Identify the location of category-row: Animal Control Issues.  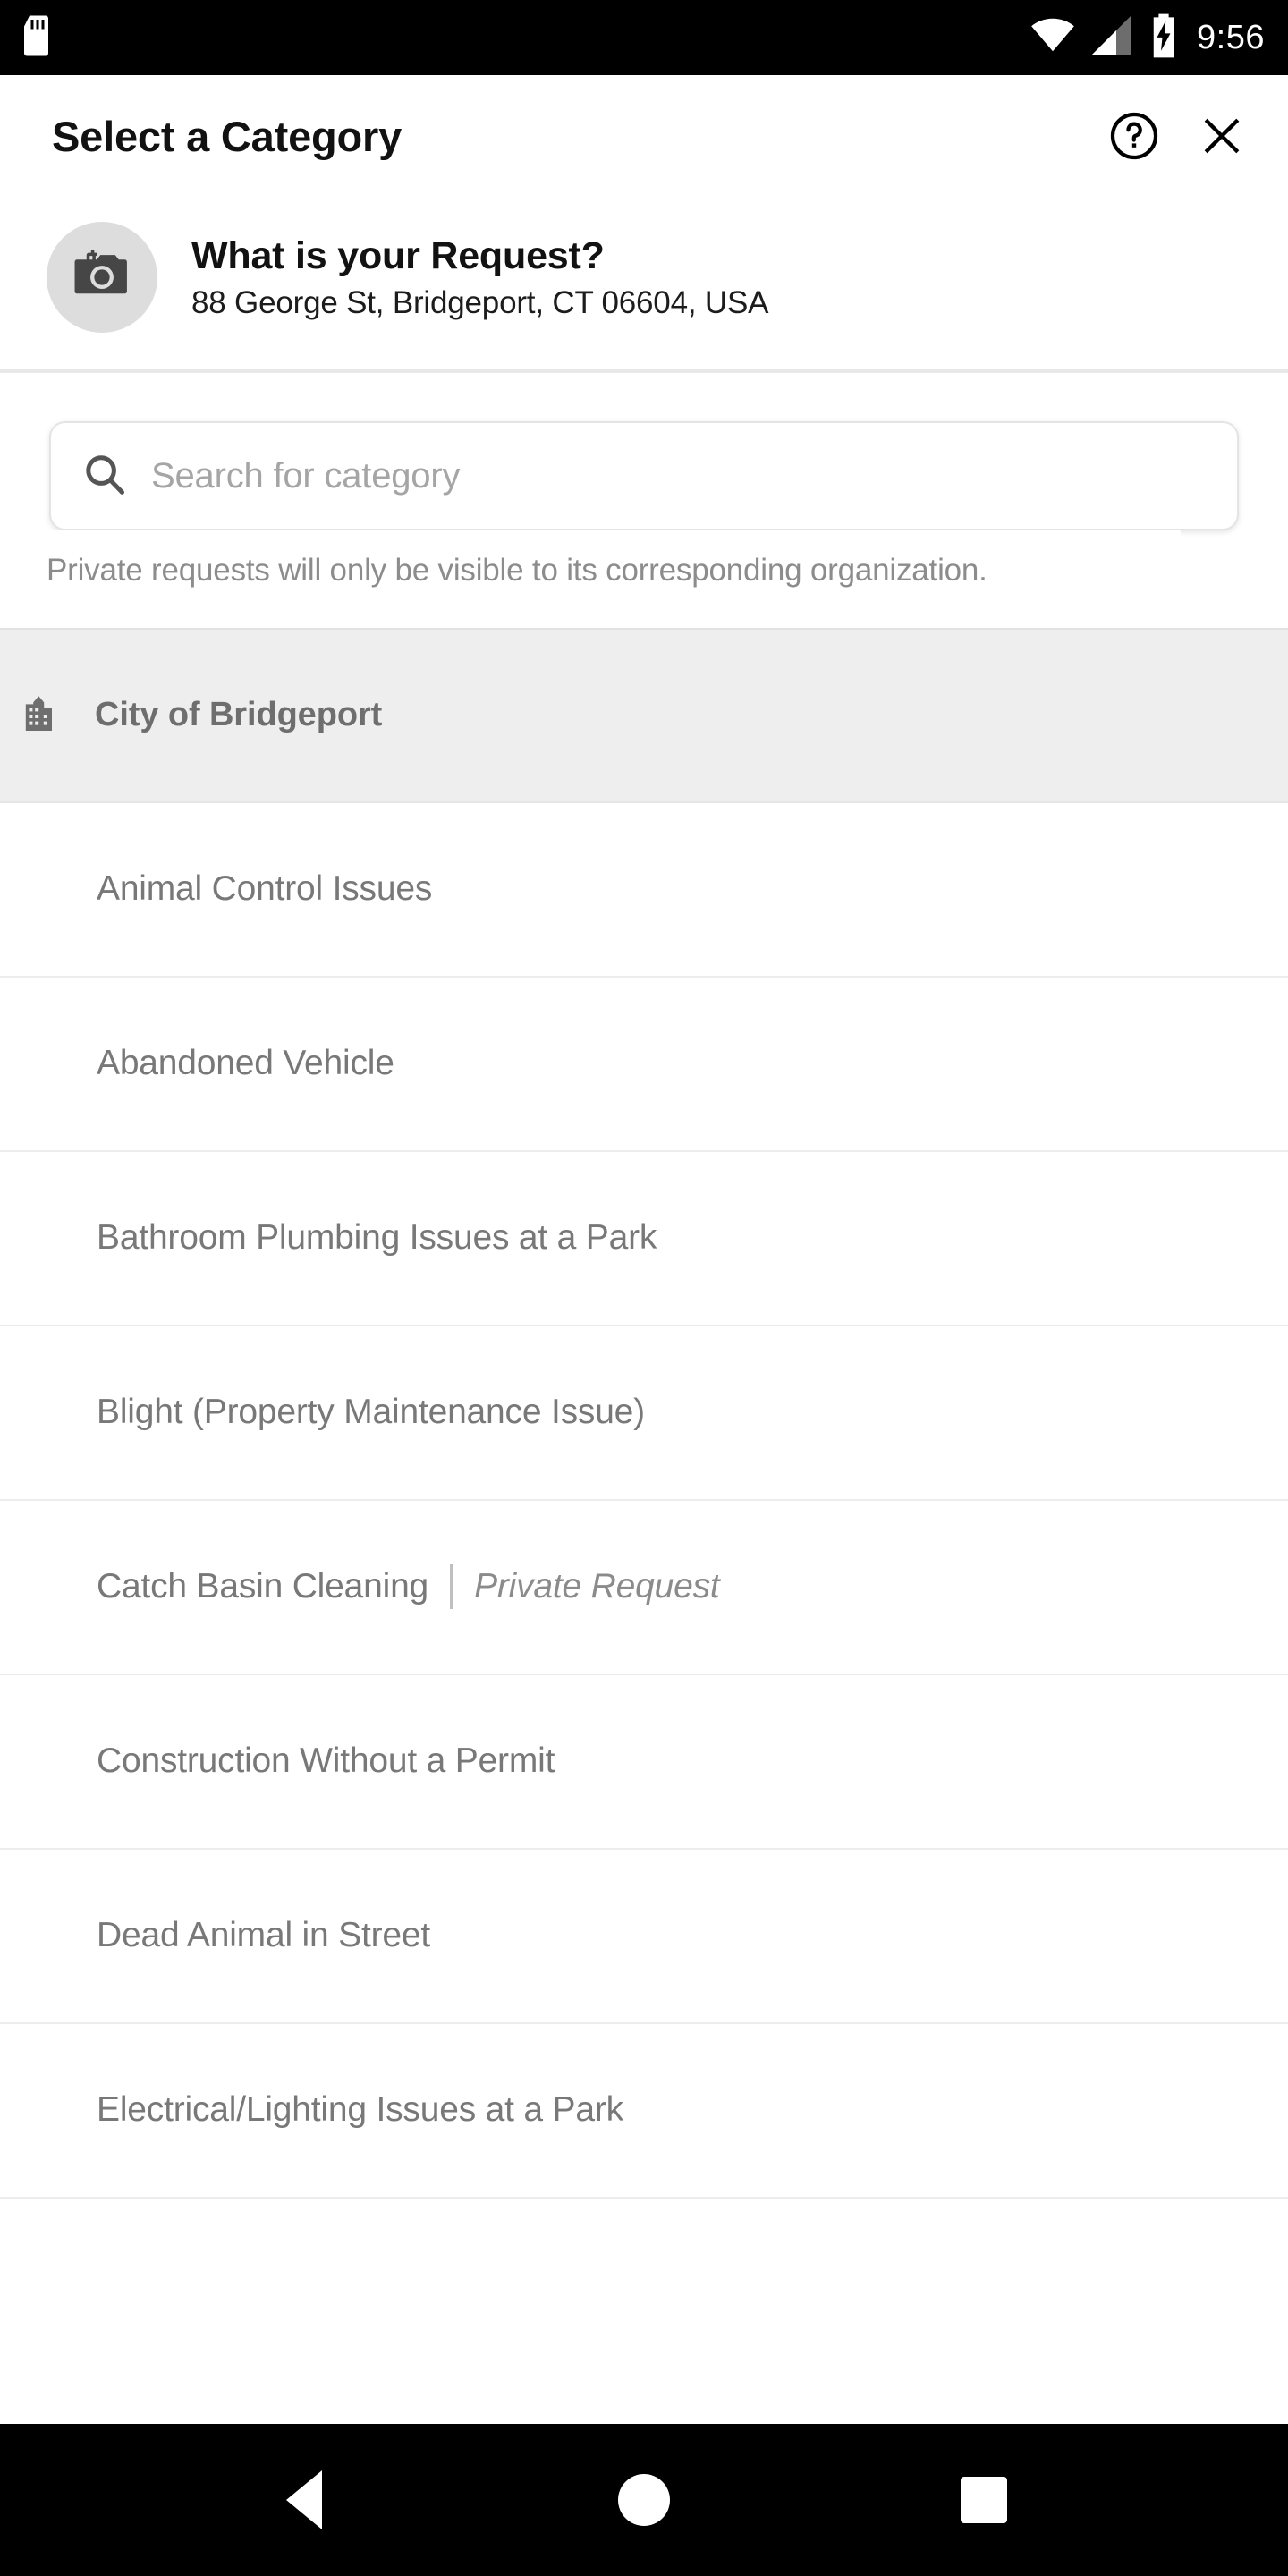
(644, 890).